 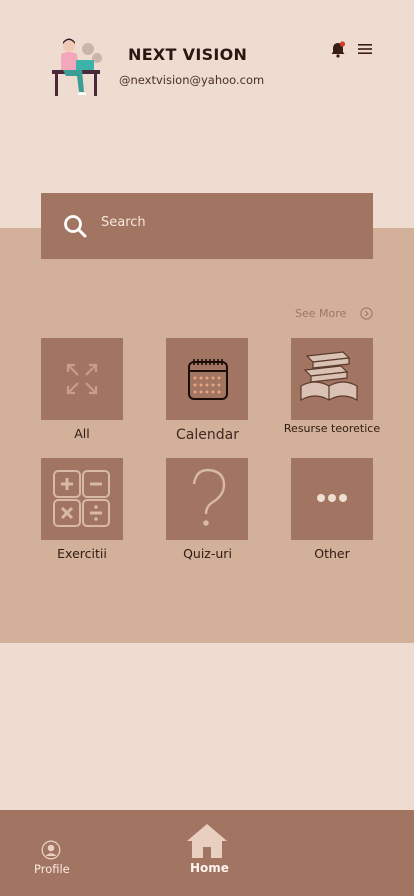 I want to click on expand-arrows-icon, so click(x=82, y=379).